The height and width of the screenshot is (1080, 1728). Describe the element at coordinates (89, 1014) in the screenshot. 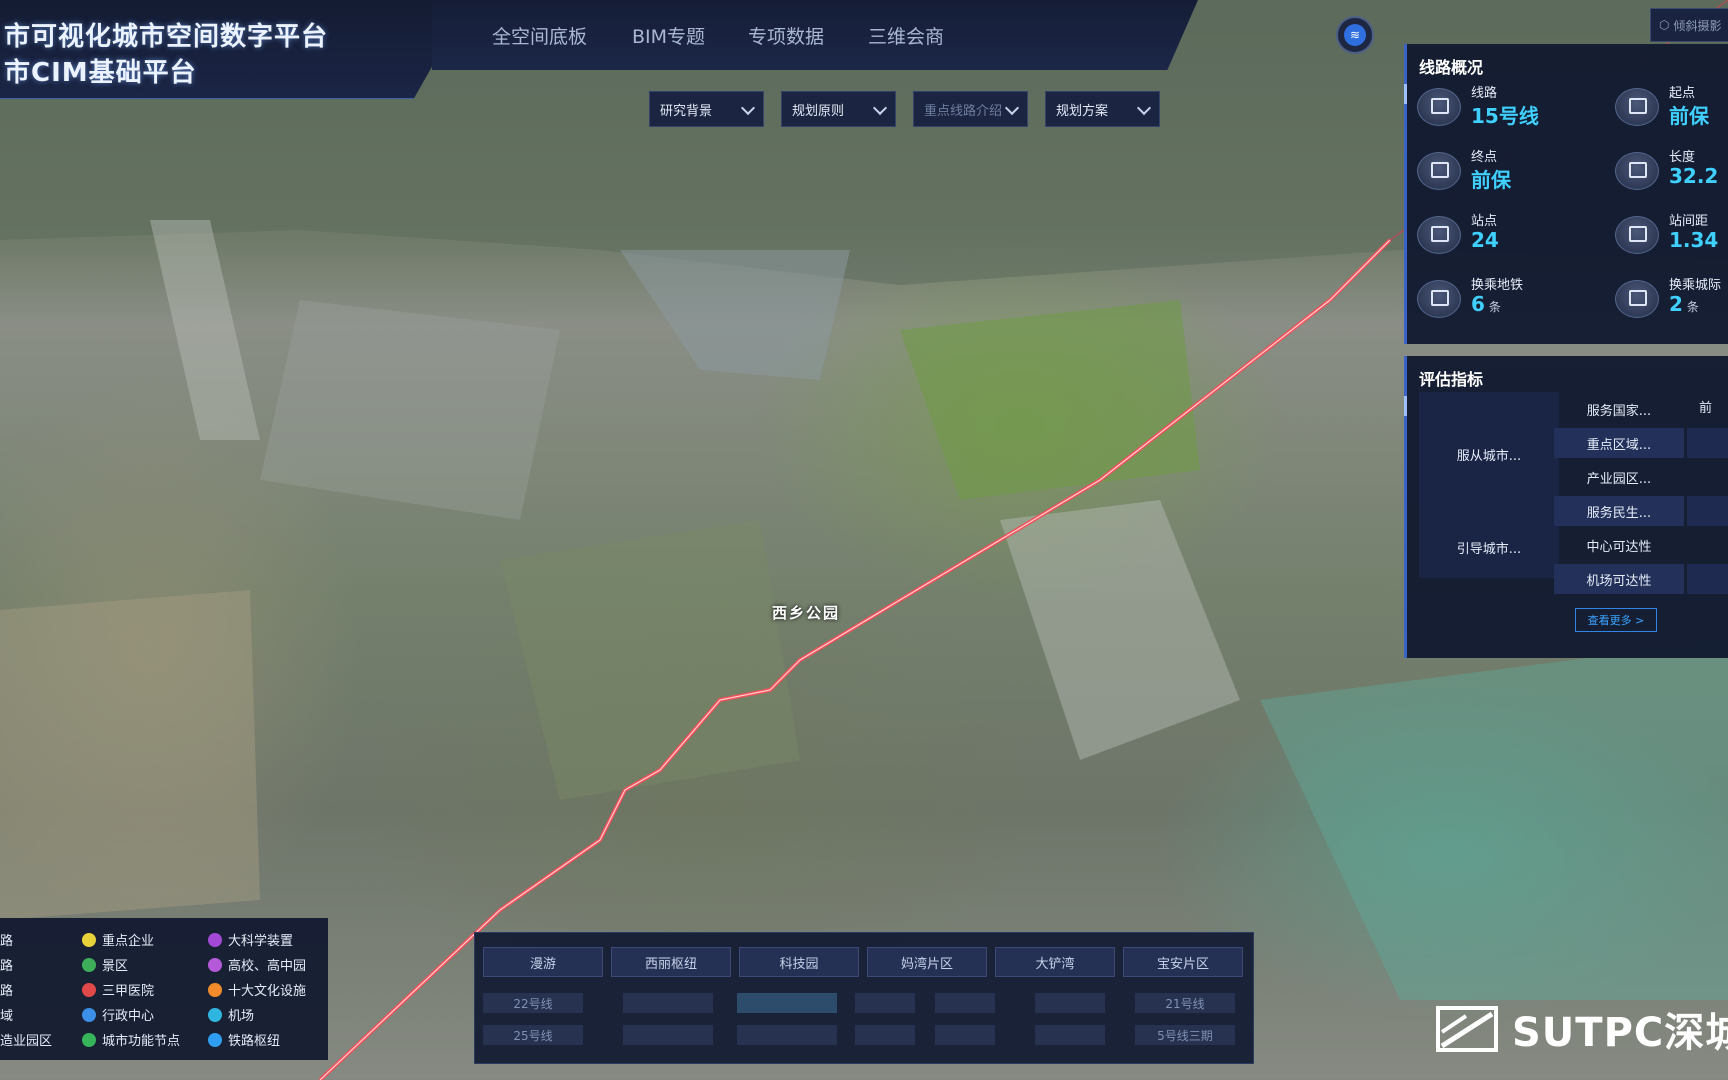

I see `admin-center-icon` at that location.